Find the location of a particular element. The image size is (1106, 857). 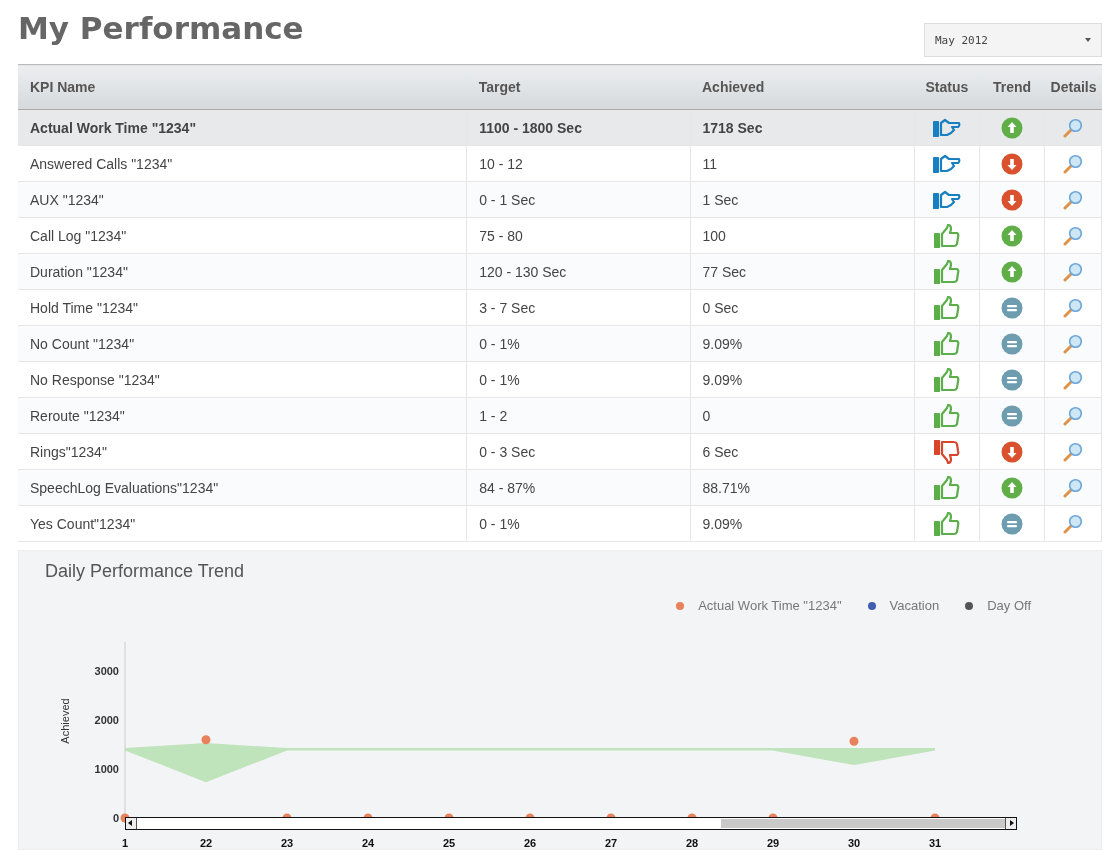

table-cell: Reroute "1234" is located at coordinates (242, 415).